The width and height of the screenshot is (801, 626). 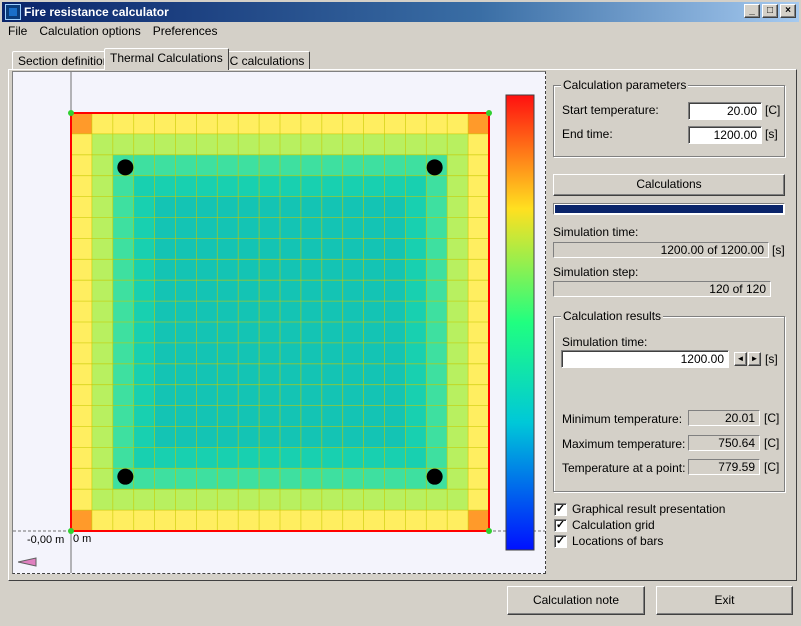 What do you see at coordinates (185, 31) in the screenshot?
I see `menu-preferences: Preferences` at bounding box center [185, 31].